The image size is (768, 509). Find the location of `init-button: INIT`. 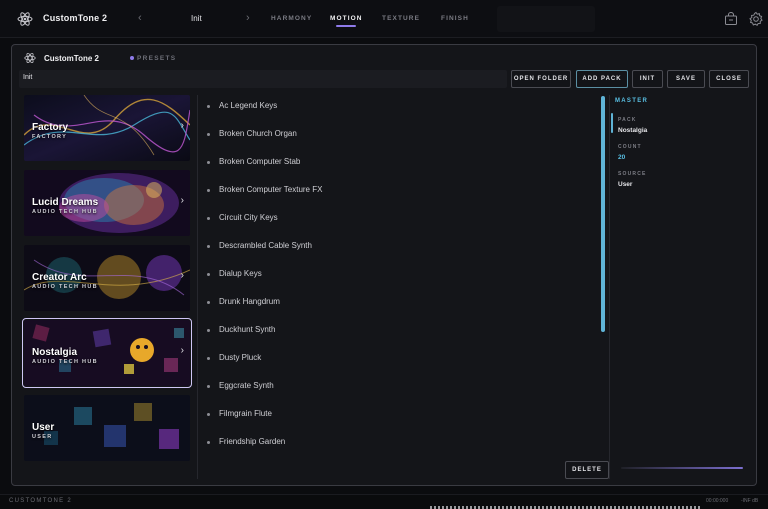

init-button: INIT is located at coordinates (647, 79).